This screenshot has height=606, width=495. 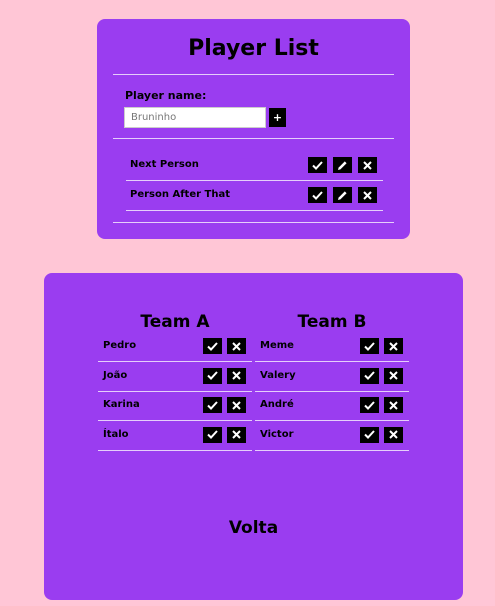 What do you see at coordinates (121, 404) in the screenshot?
I see `team-member-name: Karina` at bounding box center [121, 404].